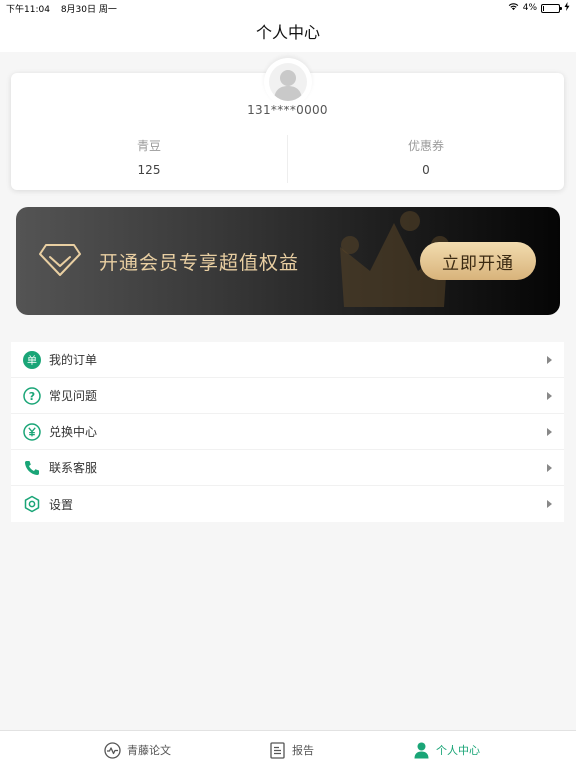  Describe the element at coordinates (73, 396) in the screenshot. I see `menu-label: 常见问题` at that location.